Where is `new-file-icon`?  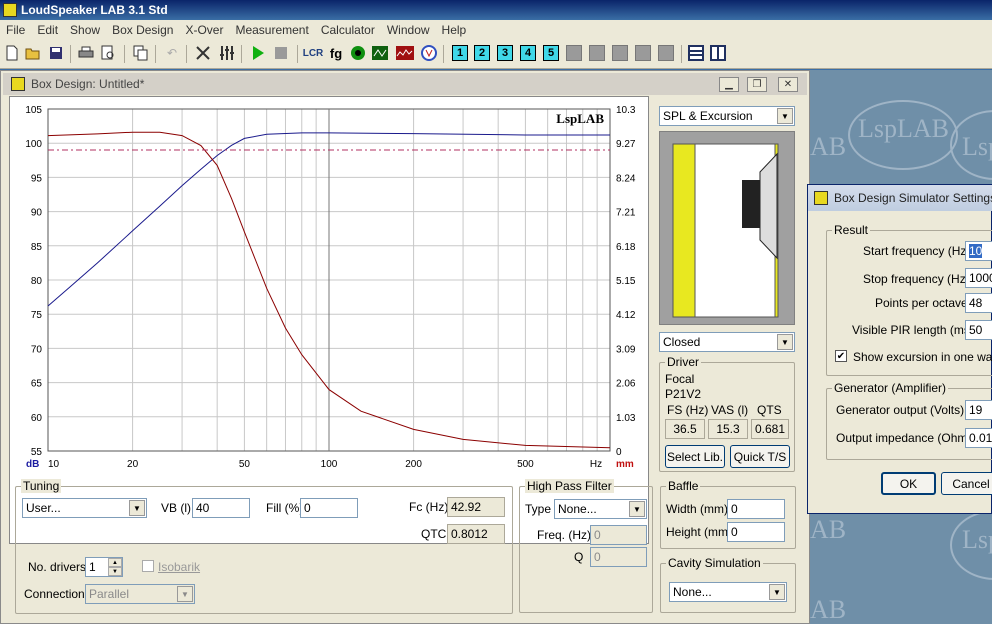
new-file-icon is located at coordinates (12, 53).